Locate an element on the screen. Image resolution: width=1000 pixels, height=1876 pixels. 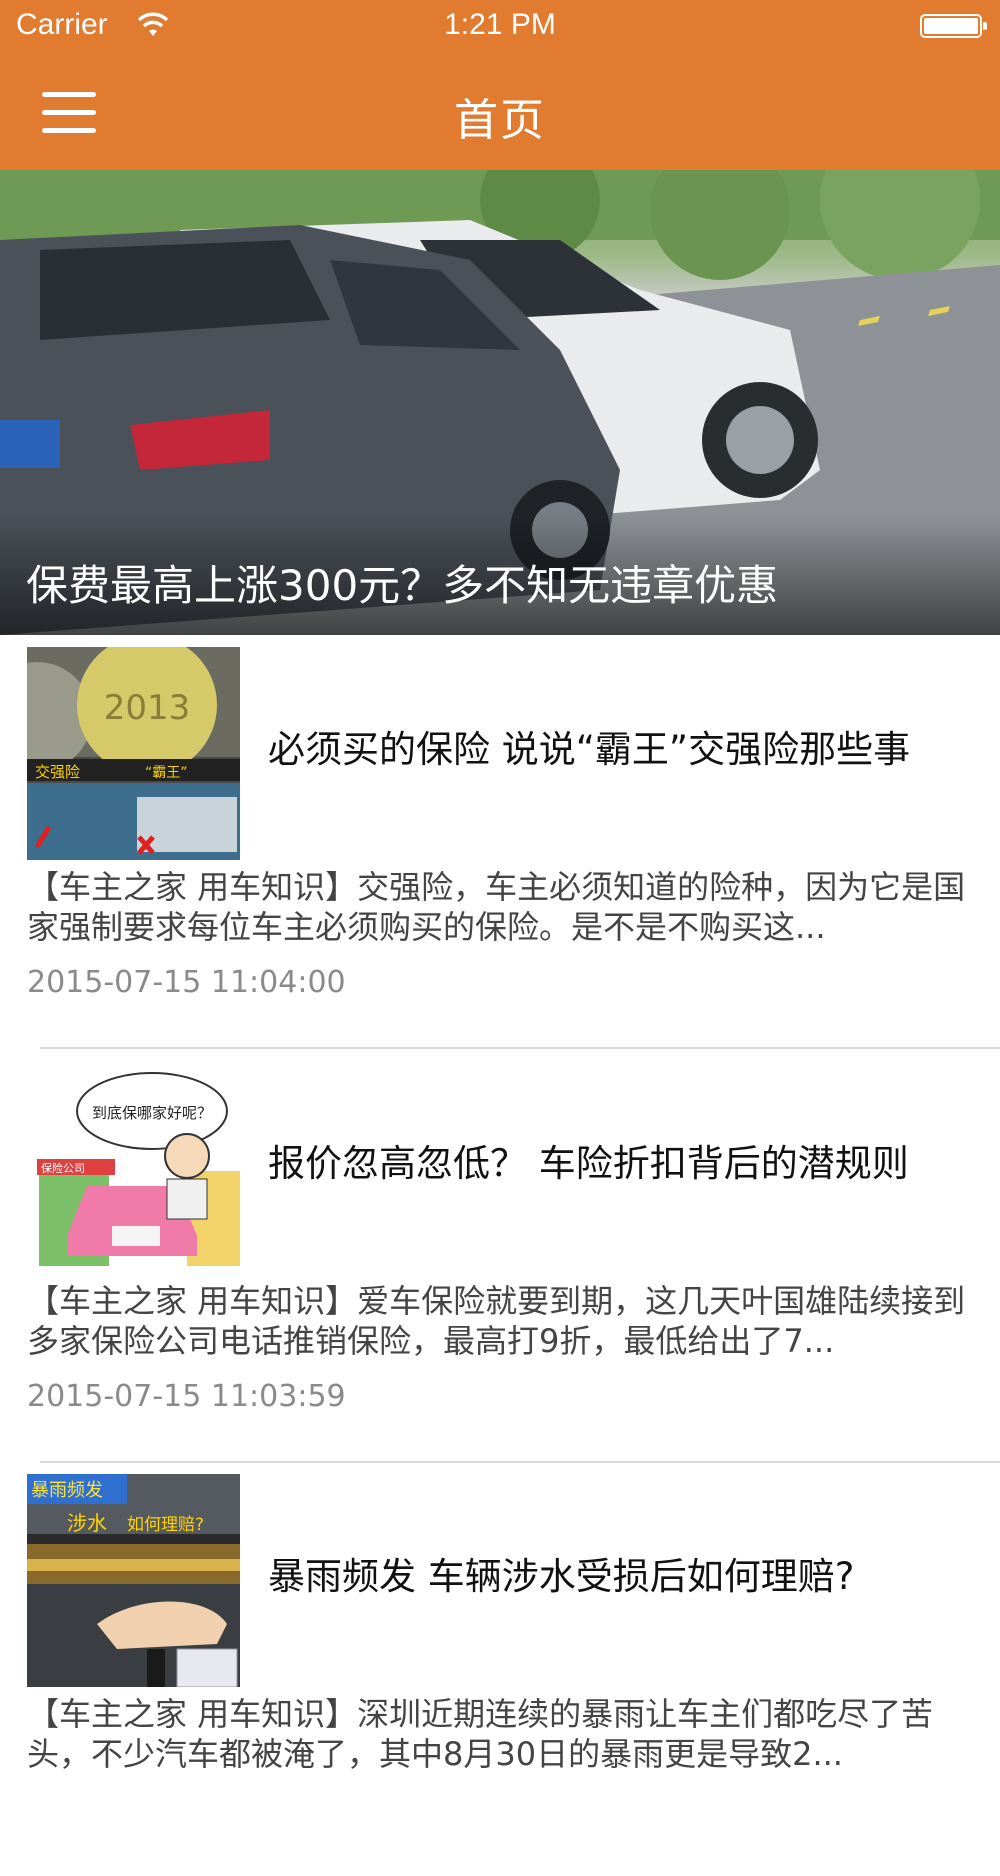
article-thumbnail: 到底保哪家好呢？ 保险公司 is located at coordinates (133, 1167).